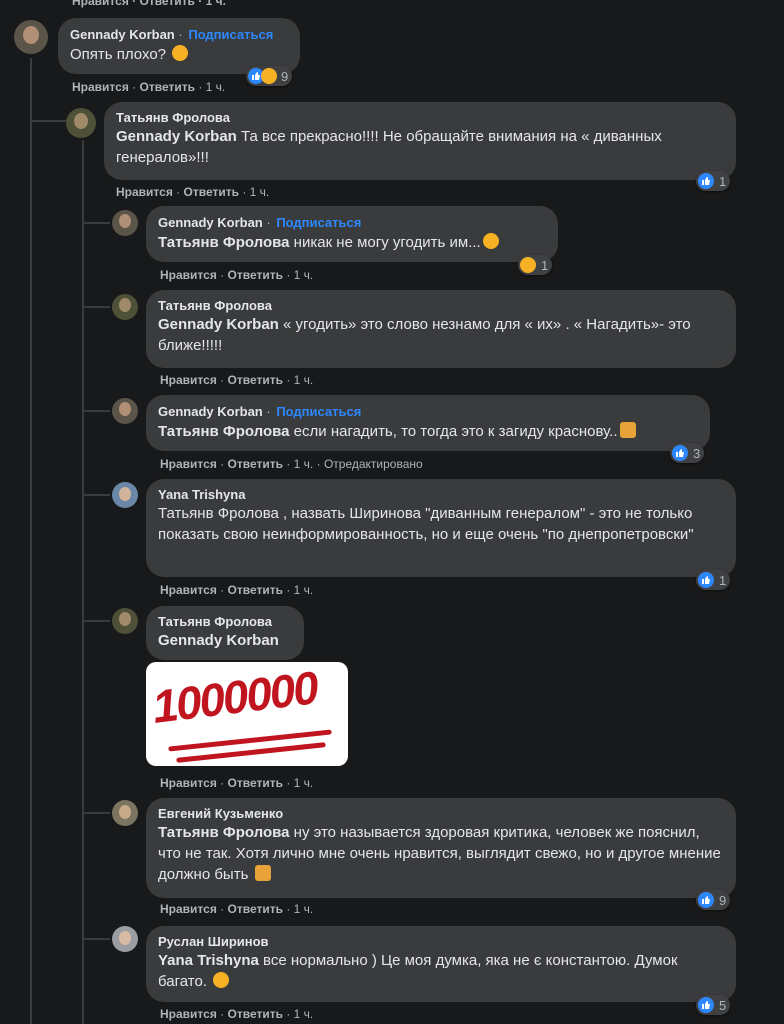 Image resolution: width=784 pixels, height=1024 pixels. Describe the element at coordinates (441, 495) in the screenshot. I see `comment-author: Yana Trishyna` at that location.